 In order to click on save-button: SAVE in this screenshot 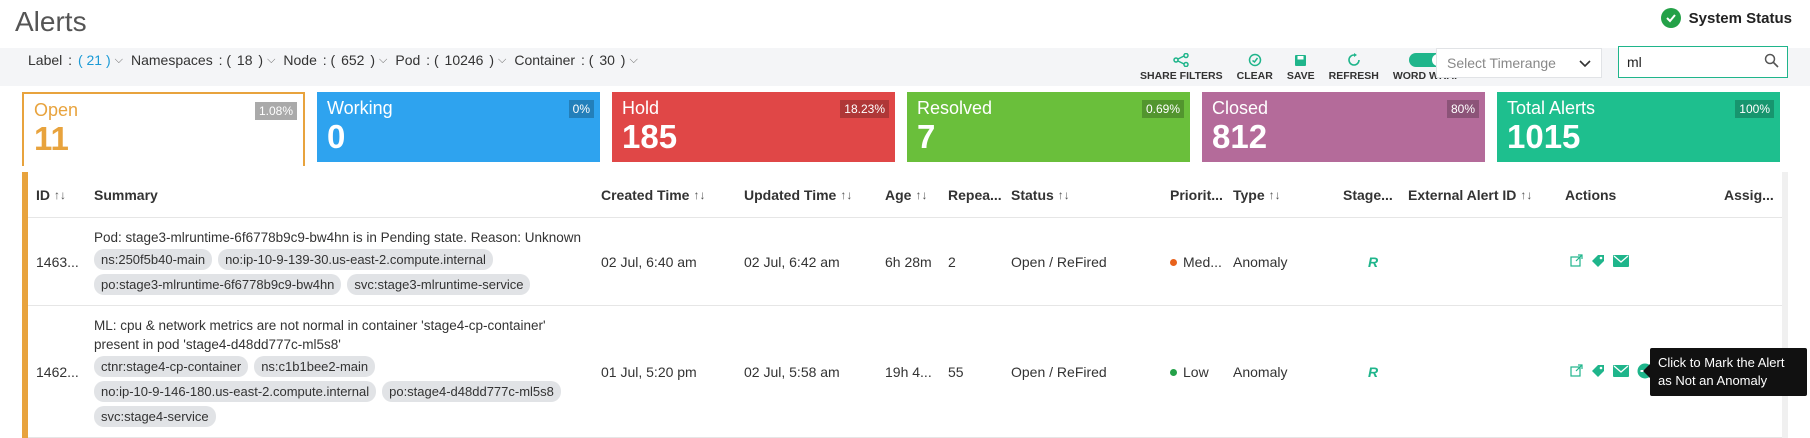, I will do `click(1301, 64)`.